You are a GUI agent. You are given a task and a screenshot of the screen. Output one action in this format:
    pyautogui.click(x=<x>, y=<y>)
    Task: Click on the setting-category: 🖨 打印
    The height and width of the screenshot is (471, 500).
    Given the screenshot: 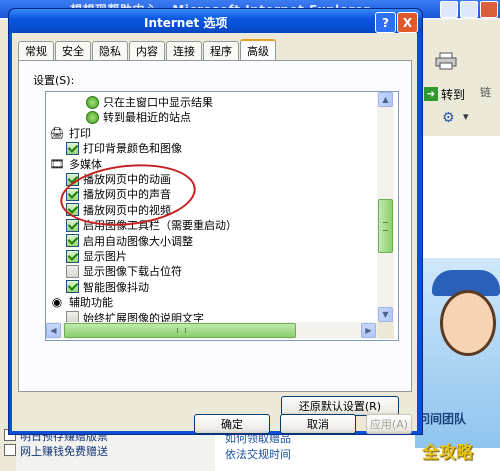 What is the action you would take?
    pyautogui.click(x=70, y=133)
    